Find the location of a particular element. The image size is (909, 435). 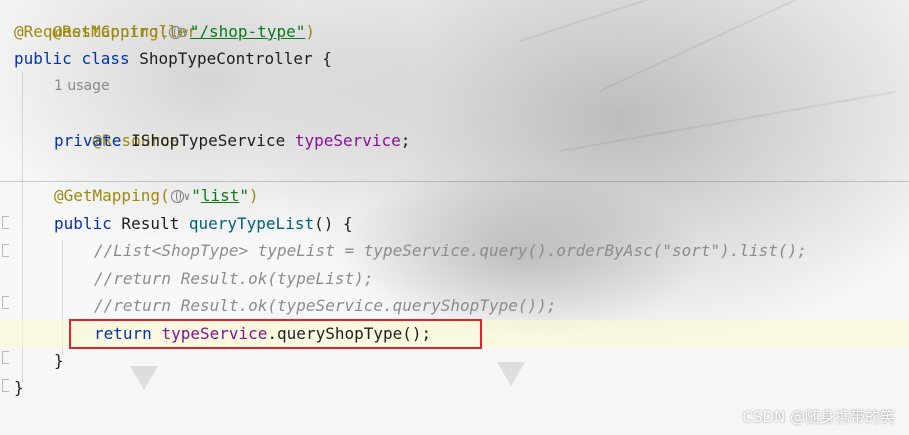

code-line: @RestController is located at coordinates (106, 20).